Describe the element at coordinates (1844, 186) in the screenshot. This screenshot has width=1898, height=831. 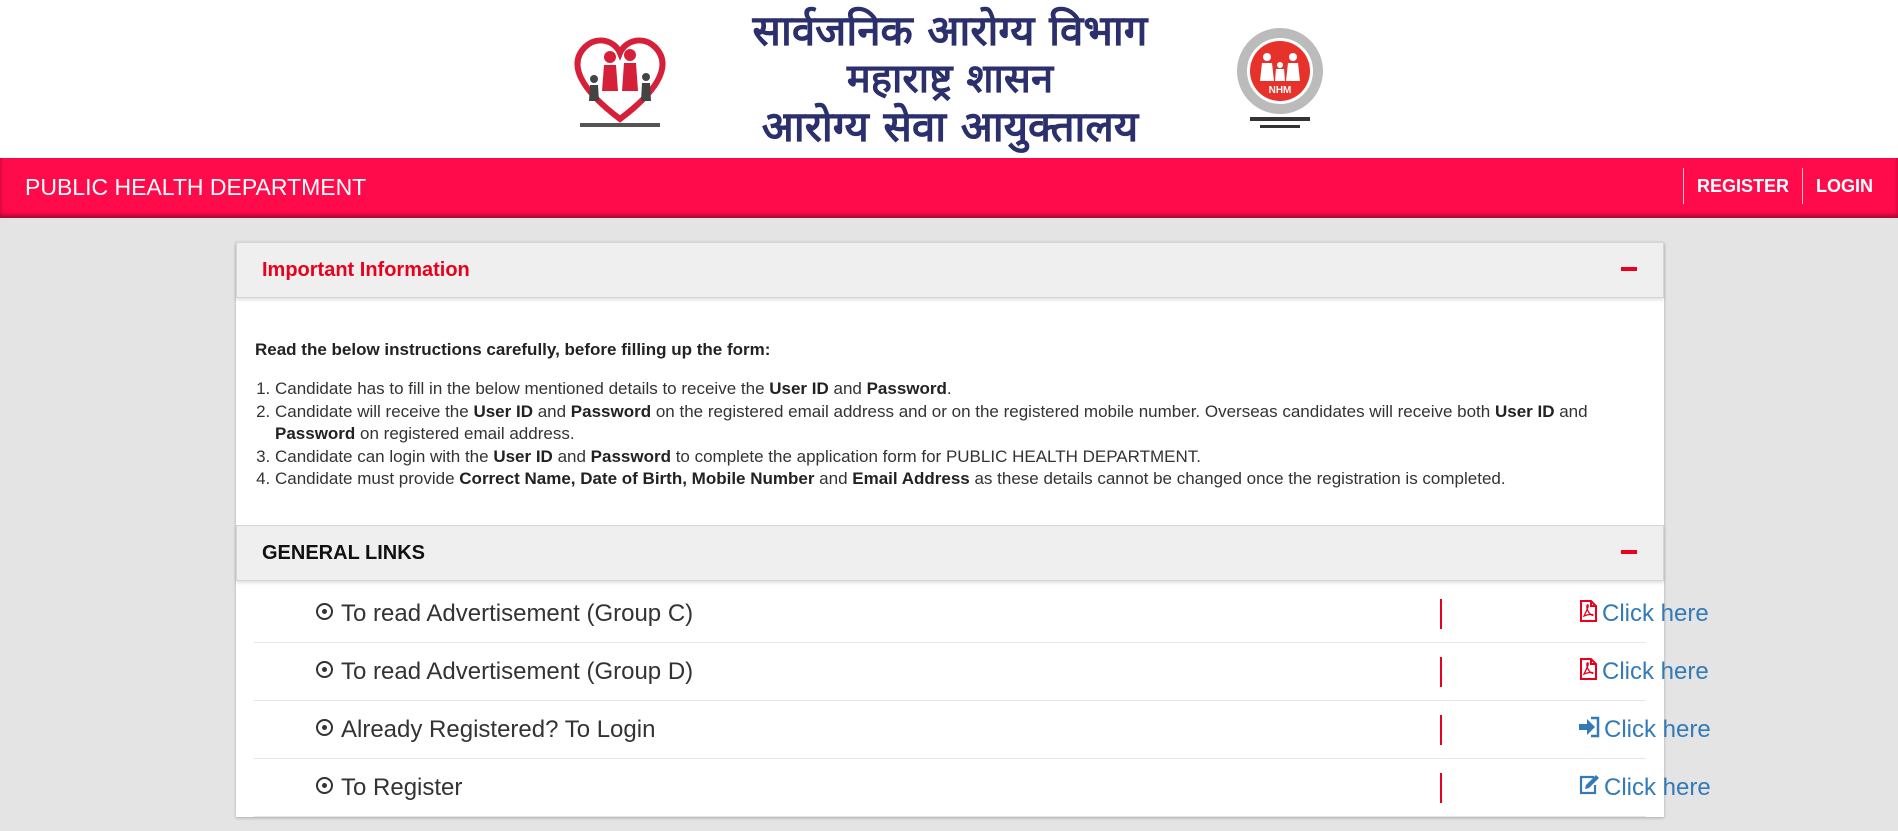
I see `login-nav-link: LOGIN` at that location.